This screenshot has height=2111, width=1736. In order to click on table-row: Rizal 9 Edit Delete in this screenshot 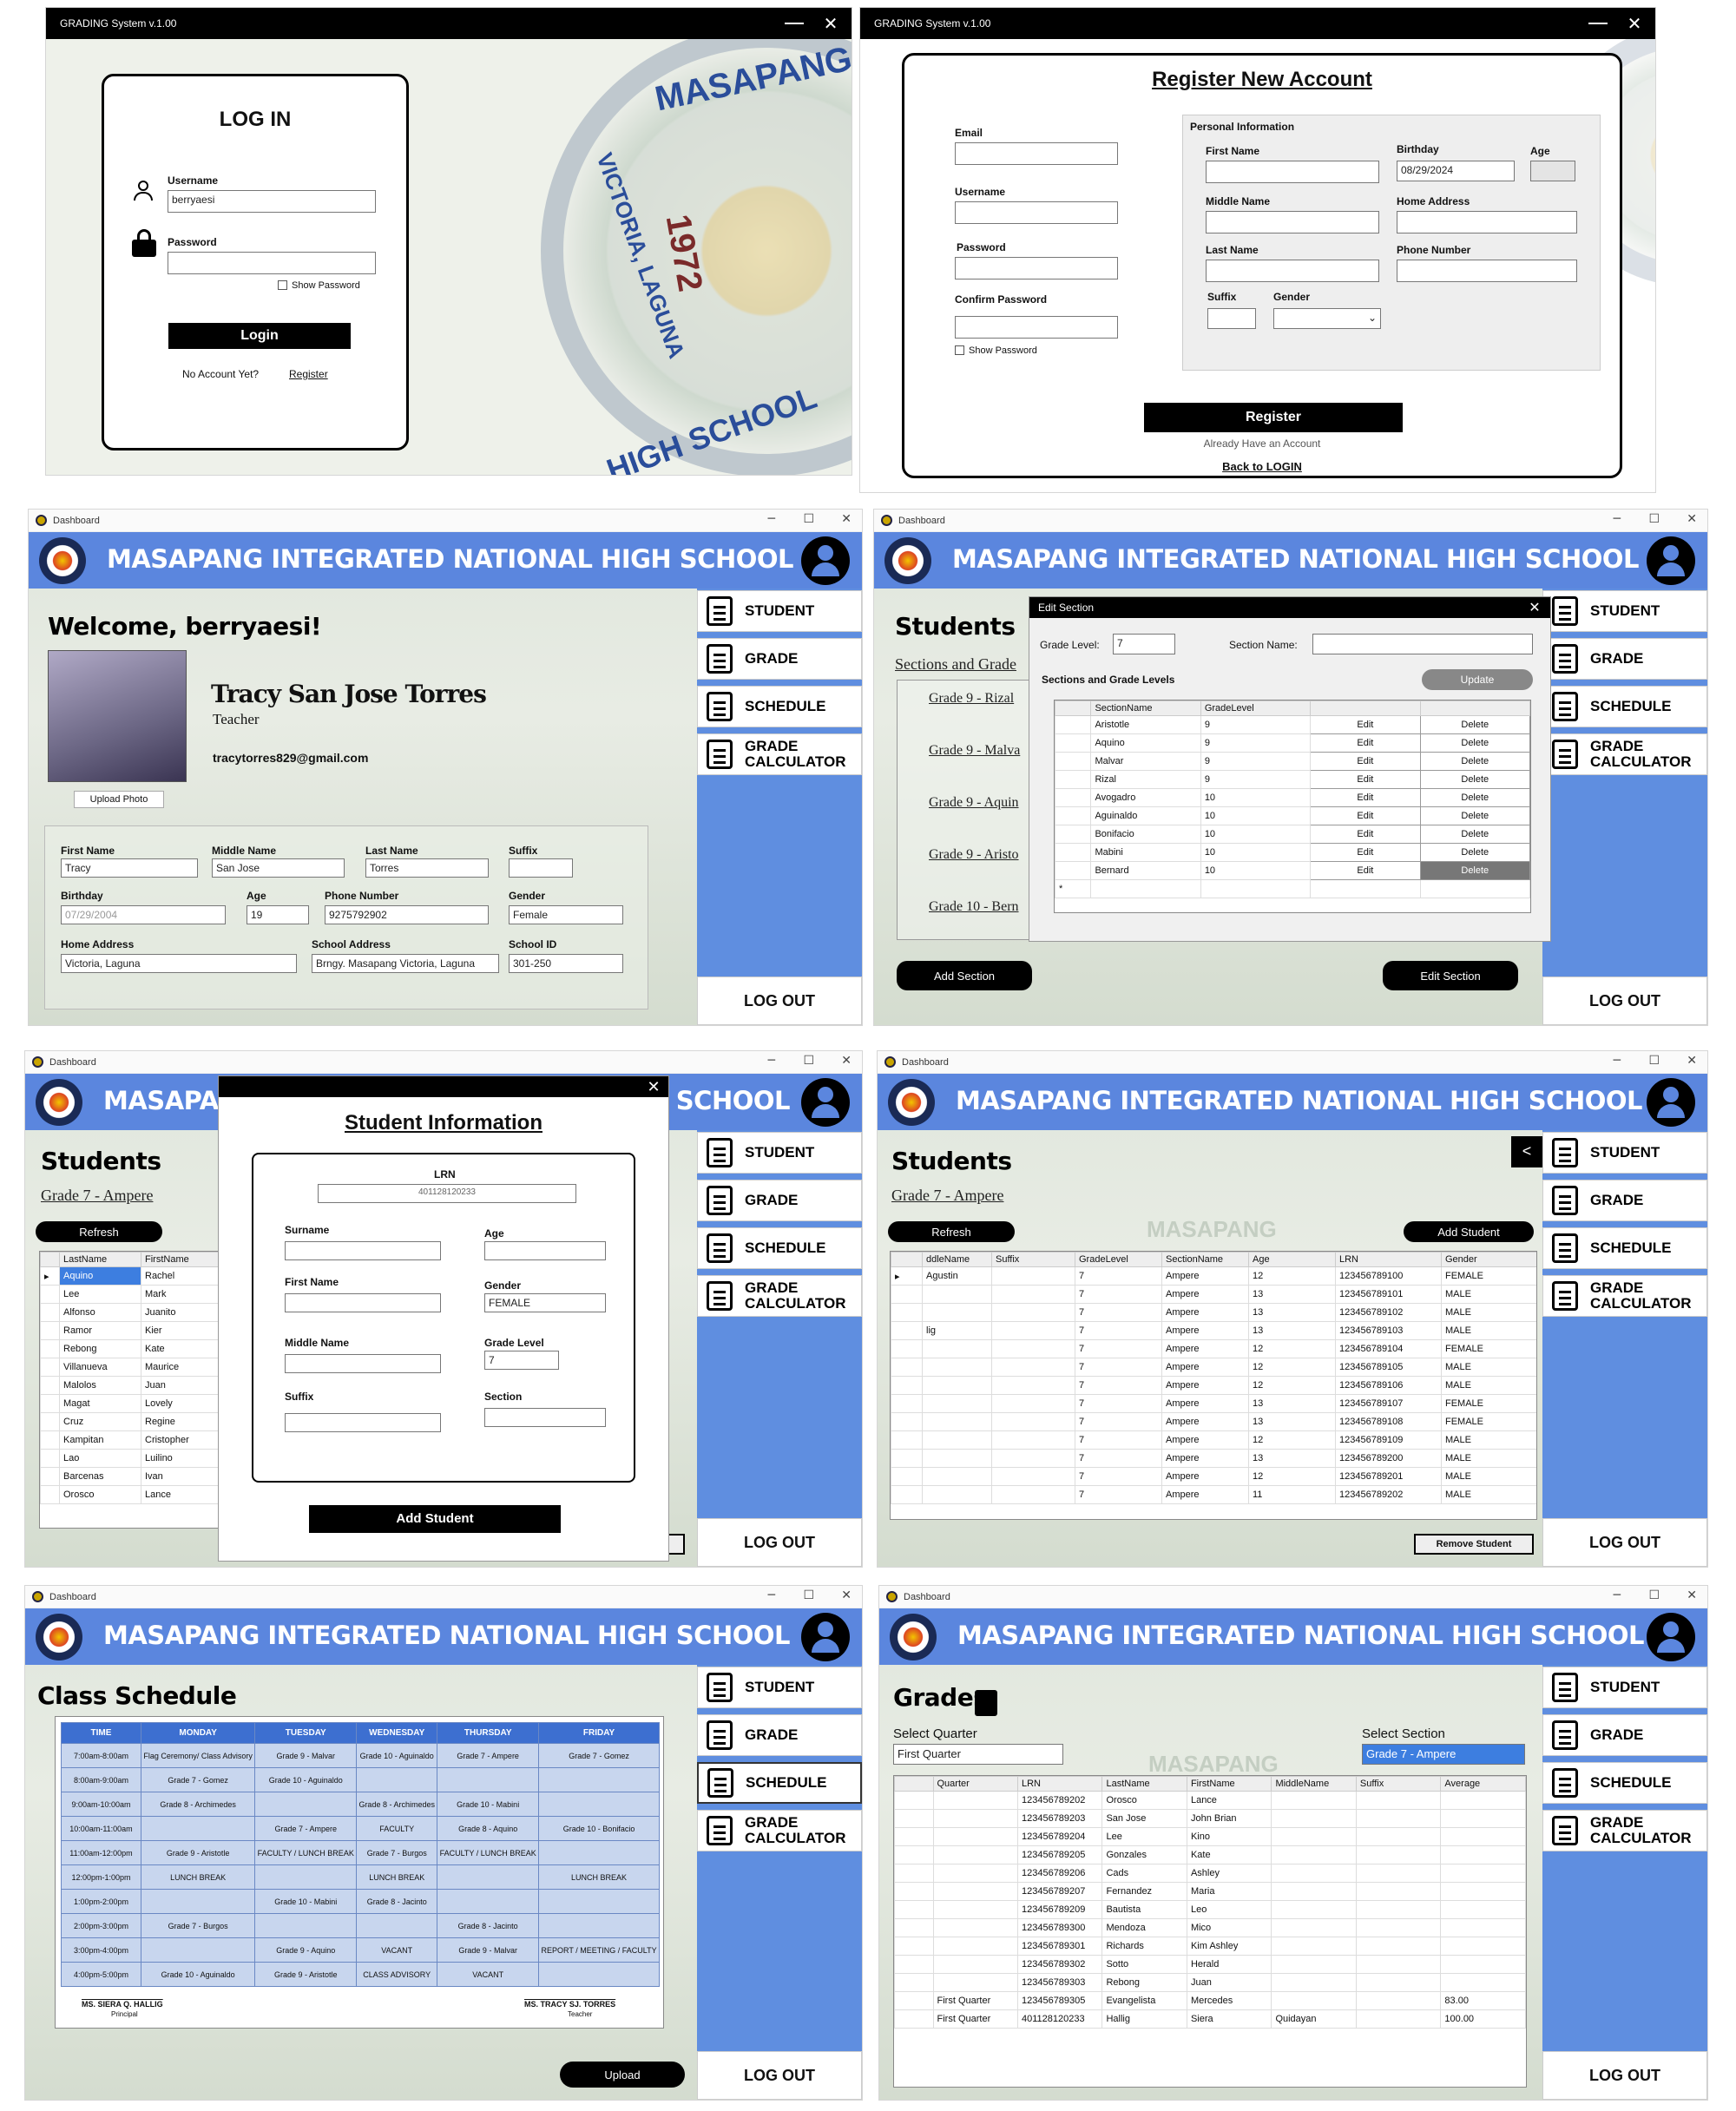, I will do `click(1292, 780)`.